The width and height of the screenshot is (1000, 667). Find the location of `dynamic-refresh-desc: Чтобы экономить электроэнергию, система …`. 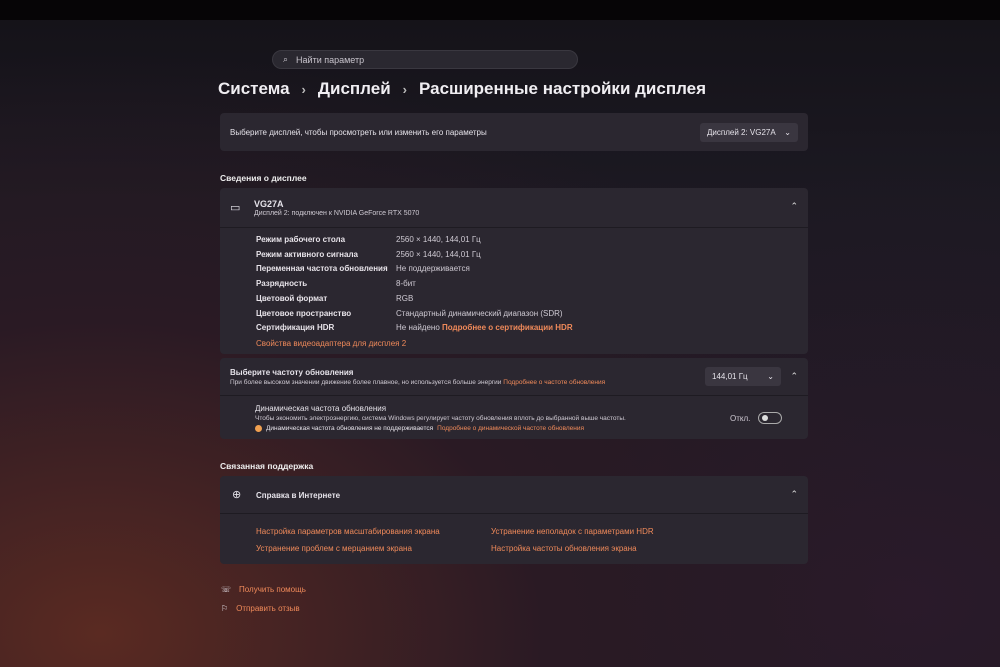

dynamic-refresh-desc: Чтобы экономить электроэнергию, система … is located at coordinates (440, 418).